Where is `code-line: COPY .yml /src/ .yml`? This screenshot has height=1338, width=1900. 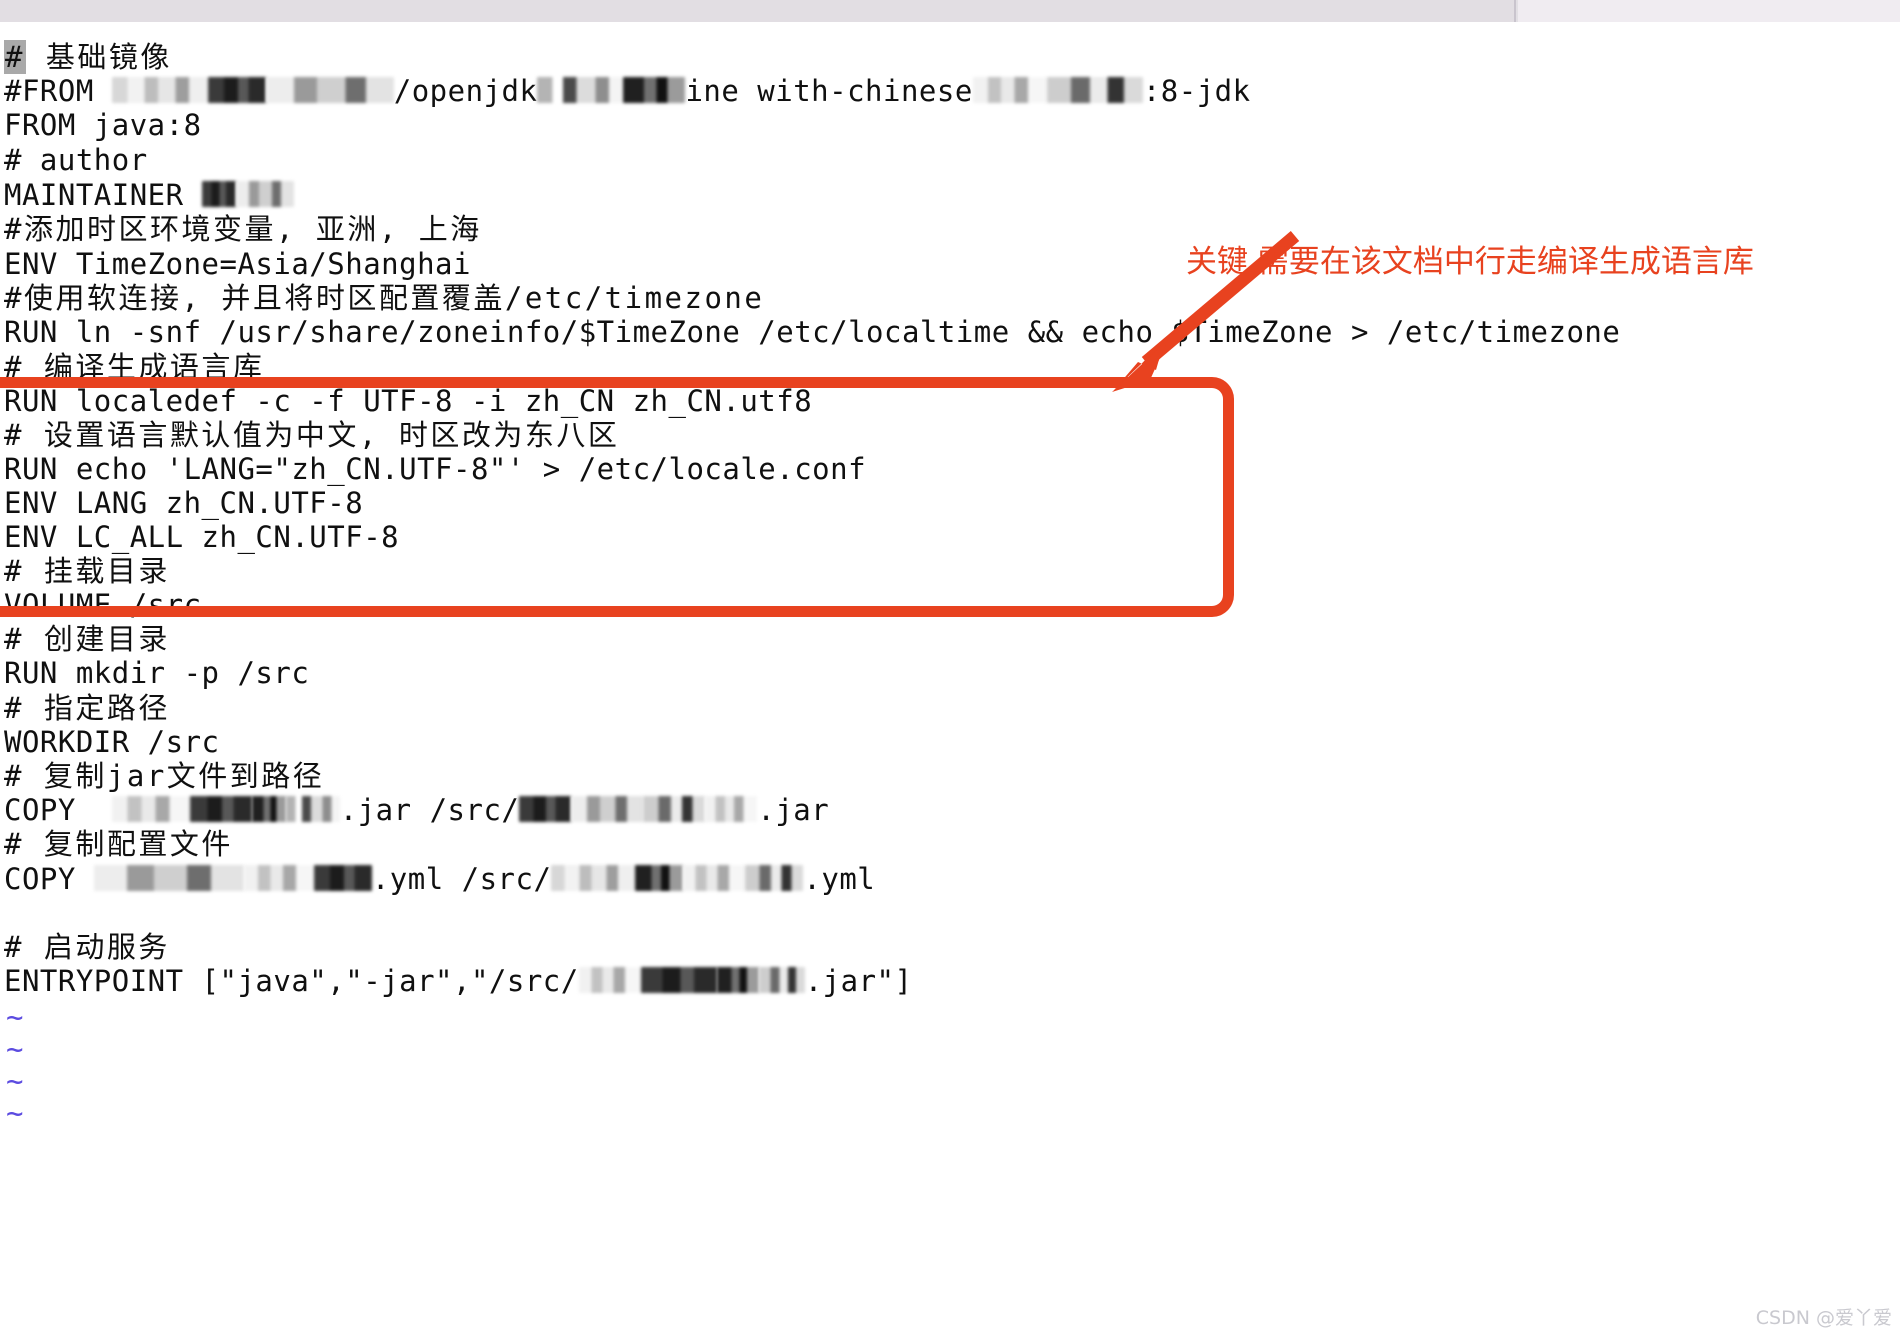
code-line: COPY .yml /src/ .yml is located at coordinates (439, 879).